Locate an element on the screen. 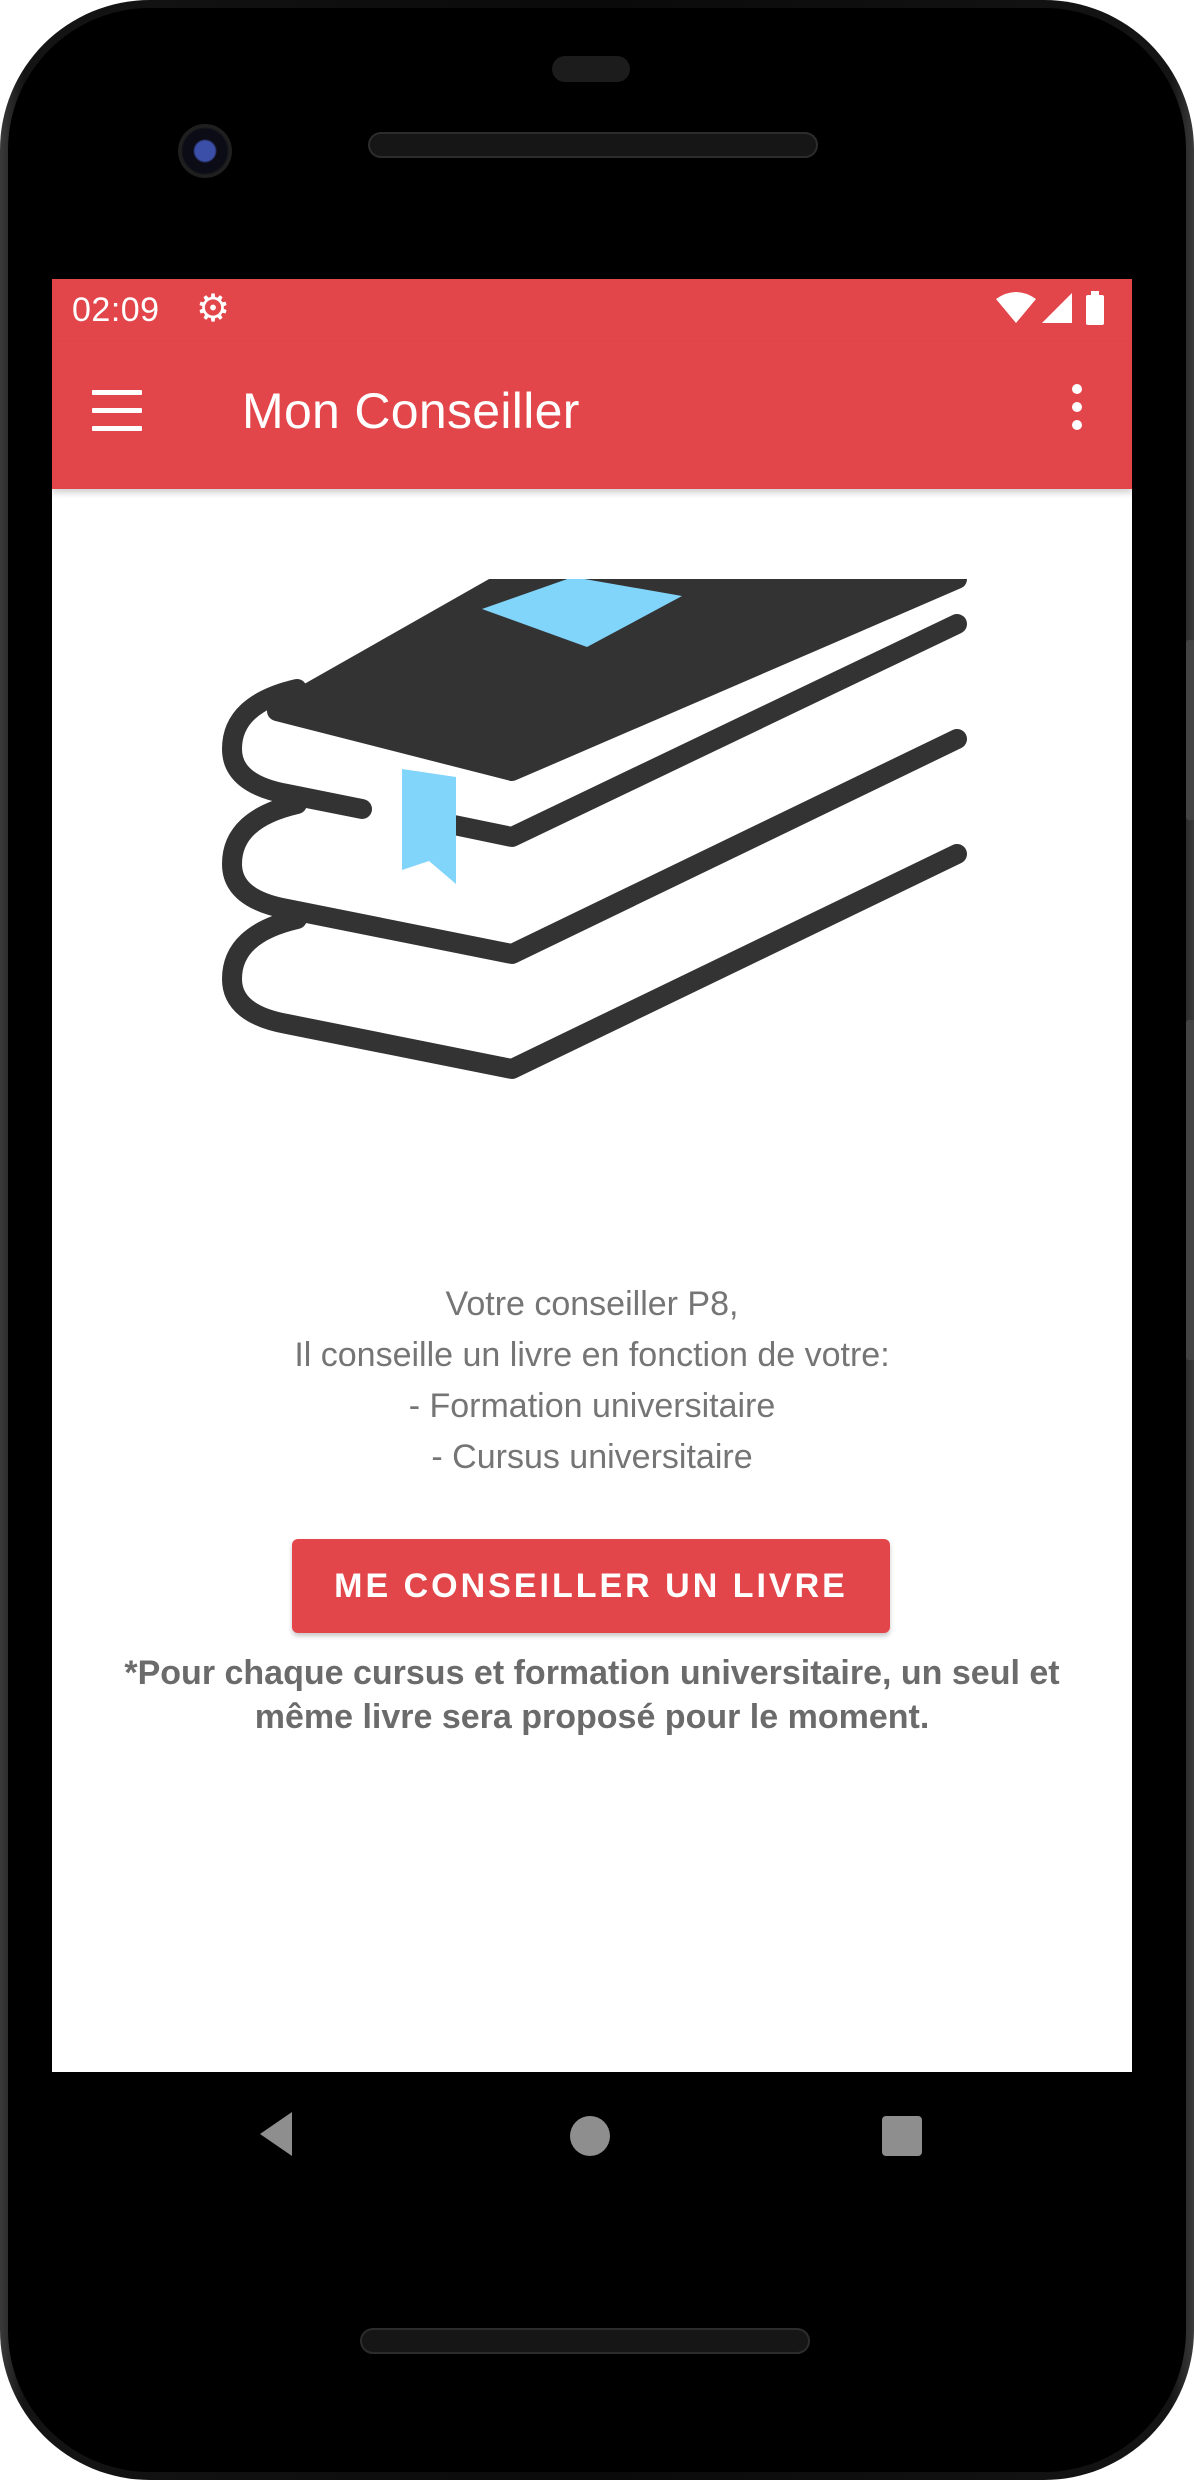 The image size is (1194, 2480). hamburger-menu-icon is located at coordinates (119, 413).